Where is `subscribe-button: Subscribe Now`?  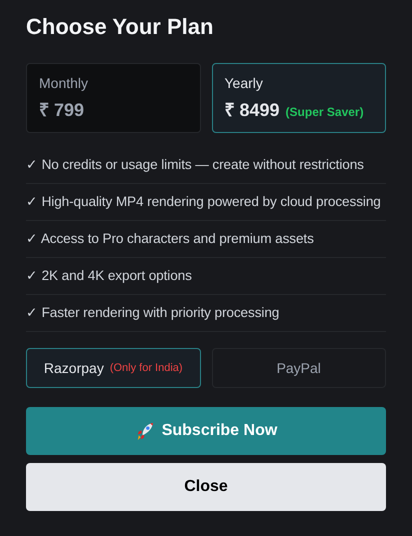
subscribe-button: Subscribe Now is located at coordinates (206, 431).